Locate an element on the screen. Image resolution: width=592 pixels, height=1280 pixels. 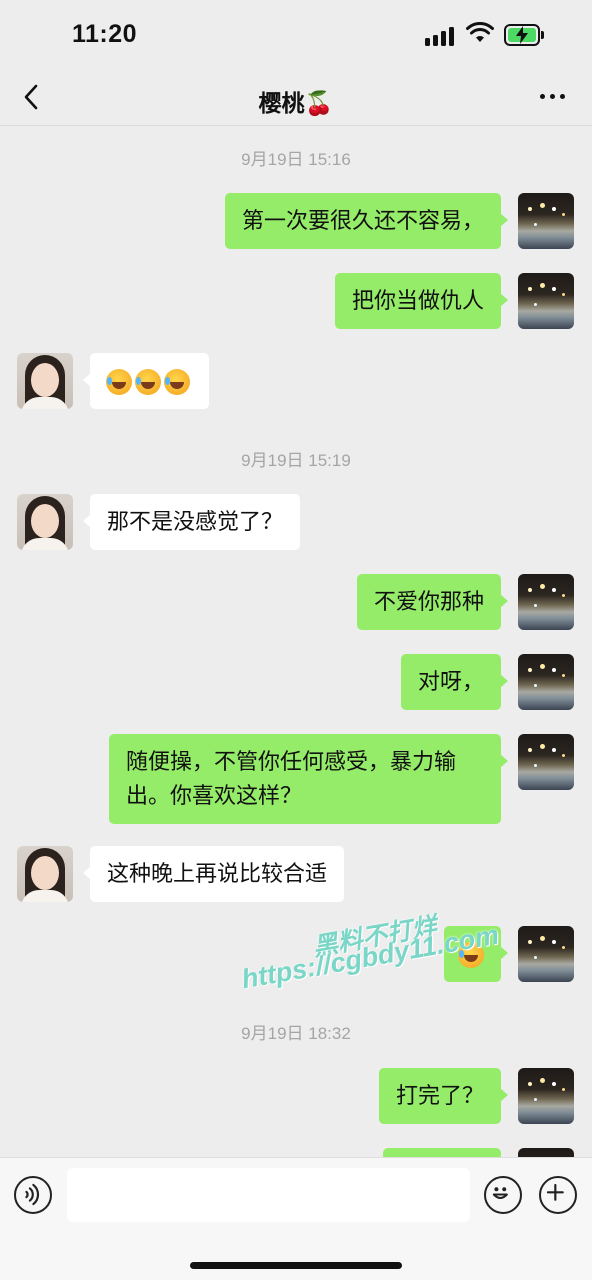
more-icon is located at coordinates (553, 98).